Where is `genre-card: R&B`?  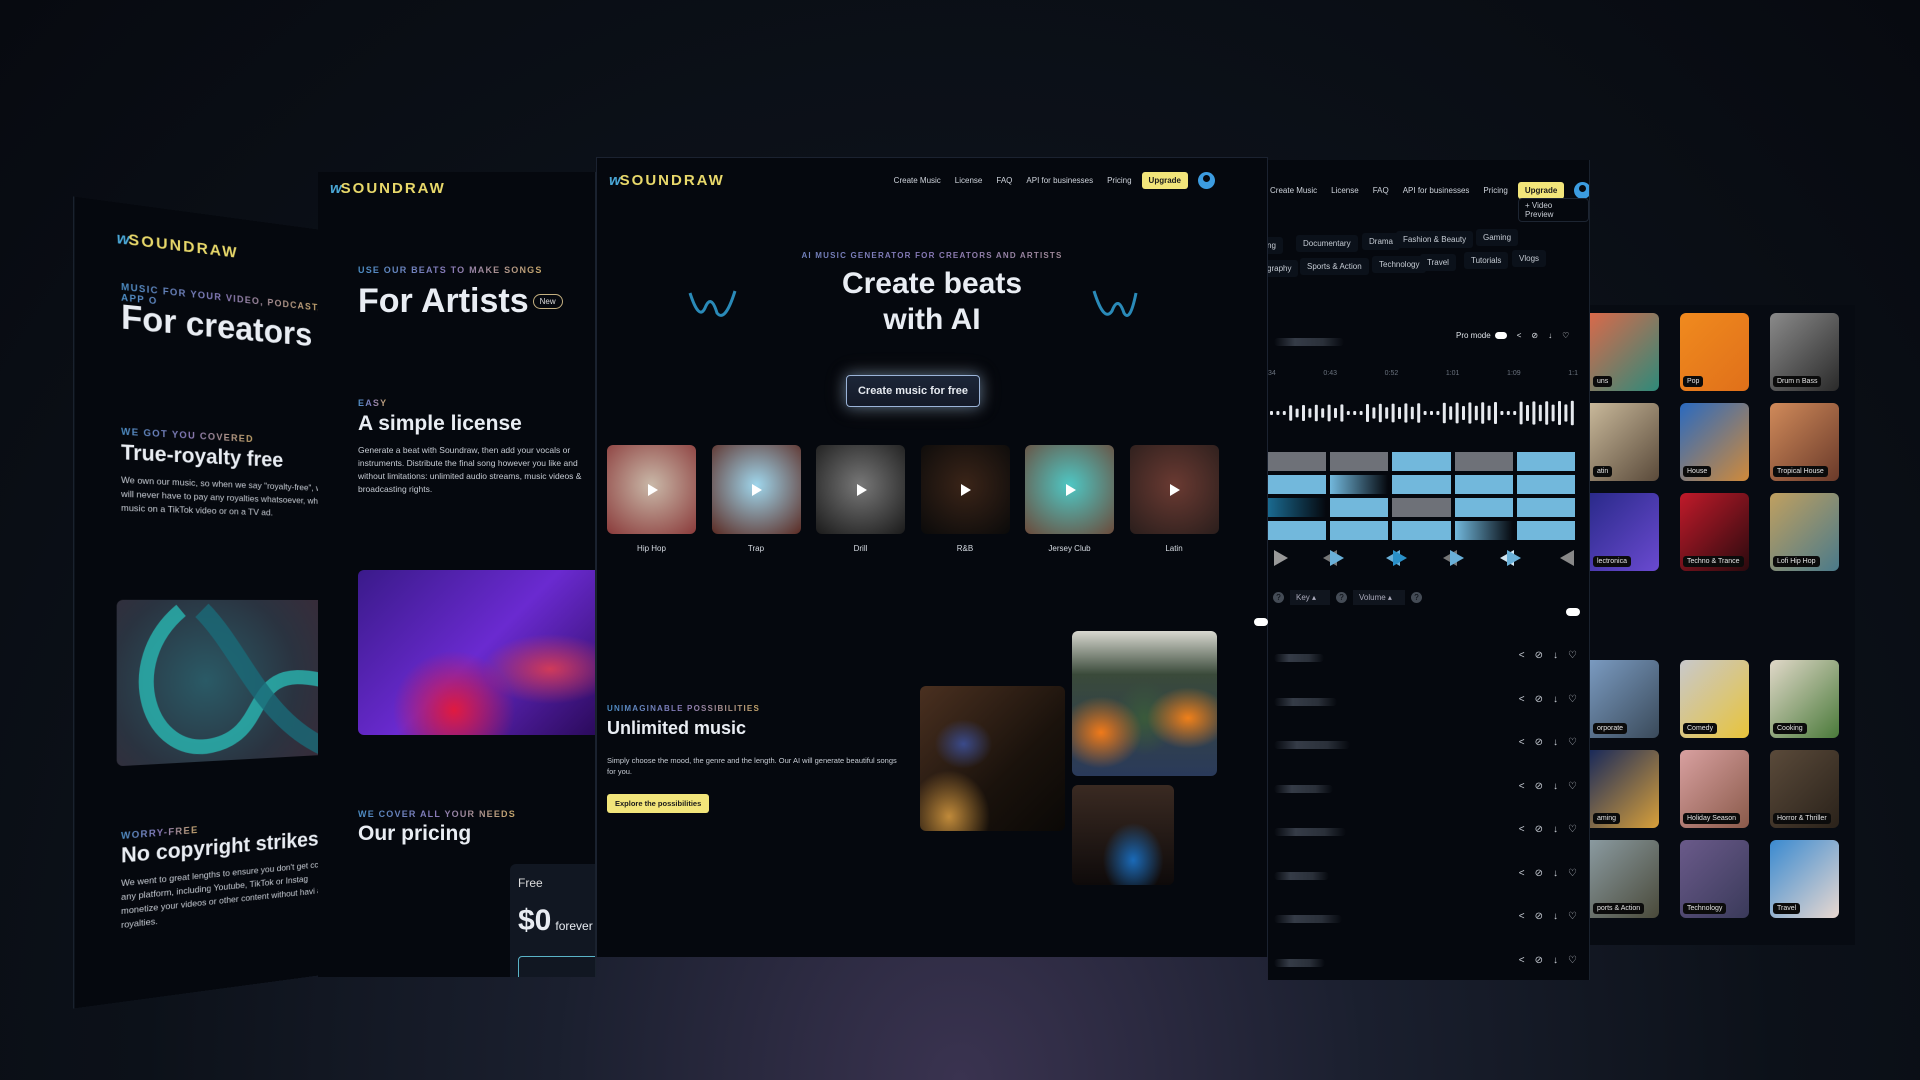
genre-card: R&B is located at coordinates (965, 499).